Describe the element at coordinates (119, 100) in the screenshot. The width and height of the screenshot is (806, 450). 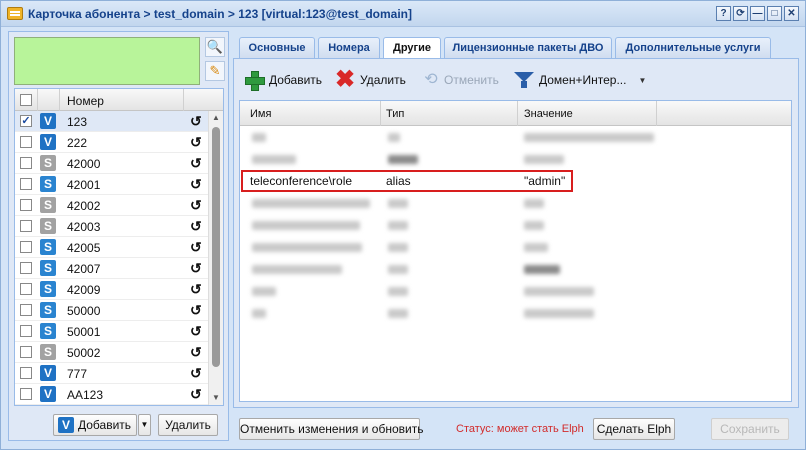
I see `numbers-grid-header: Номер` at that location.